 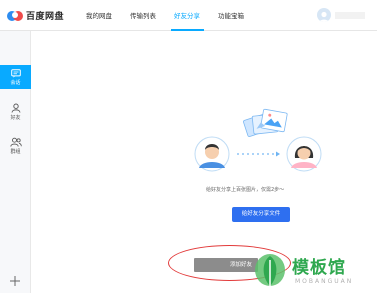 I want to click on sidebar-item-label: 好友, so click(x=15, y=118).